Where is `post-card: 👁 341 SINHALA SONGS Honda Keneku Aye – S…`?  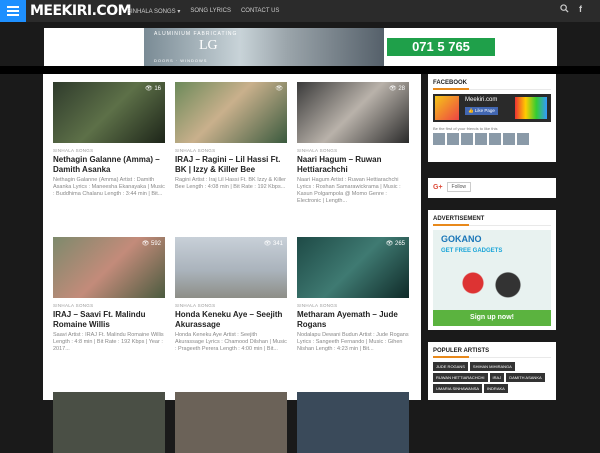
post-card: 👁 341 SINHALA SONGS Honda Keneku Aye – S… is located at coordinates (231, 295).